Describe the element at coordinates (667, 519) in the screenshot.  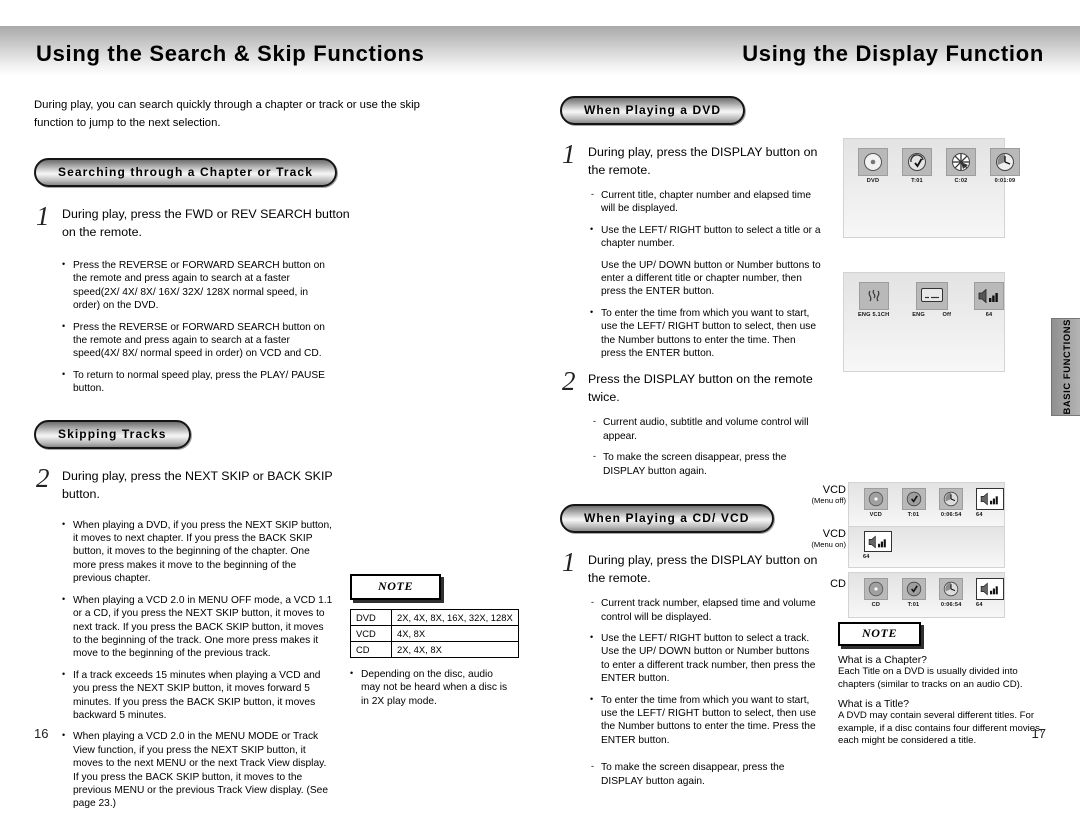
I see `section-heading-when-playing-cd-vcd: When Playing a CD/ VCD` at that location.